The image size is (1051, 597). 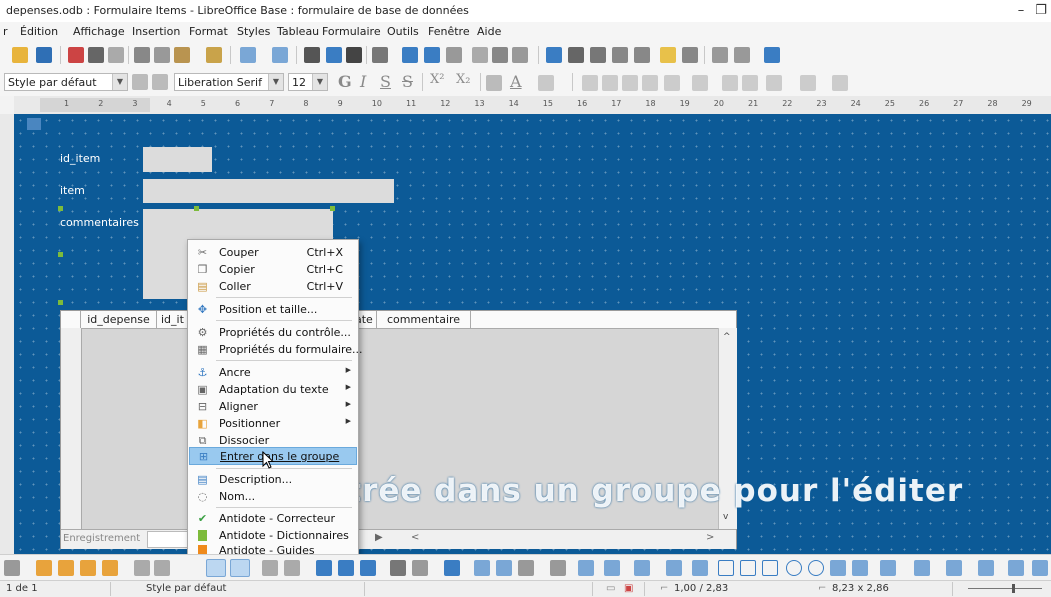 I want to click on maximize-button: ❐, so click(x=1040, y=11).